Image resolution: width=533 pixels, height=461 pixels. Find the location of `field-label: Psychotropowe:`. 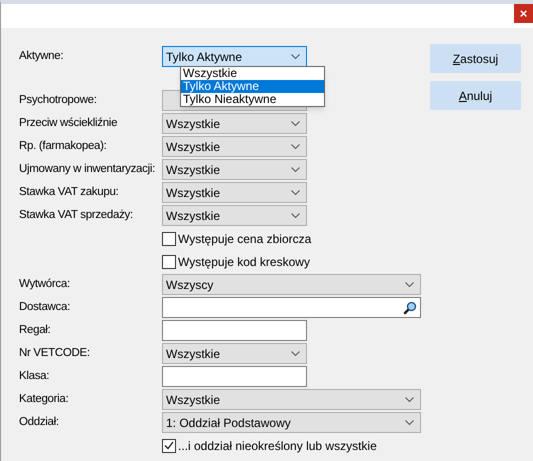

field-label: Psychotropowe: is located at coordinates (58, 100).